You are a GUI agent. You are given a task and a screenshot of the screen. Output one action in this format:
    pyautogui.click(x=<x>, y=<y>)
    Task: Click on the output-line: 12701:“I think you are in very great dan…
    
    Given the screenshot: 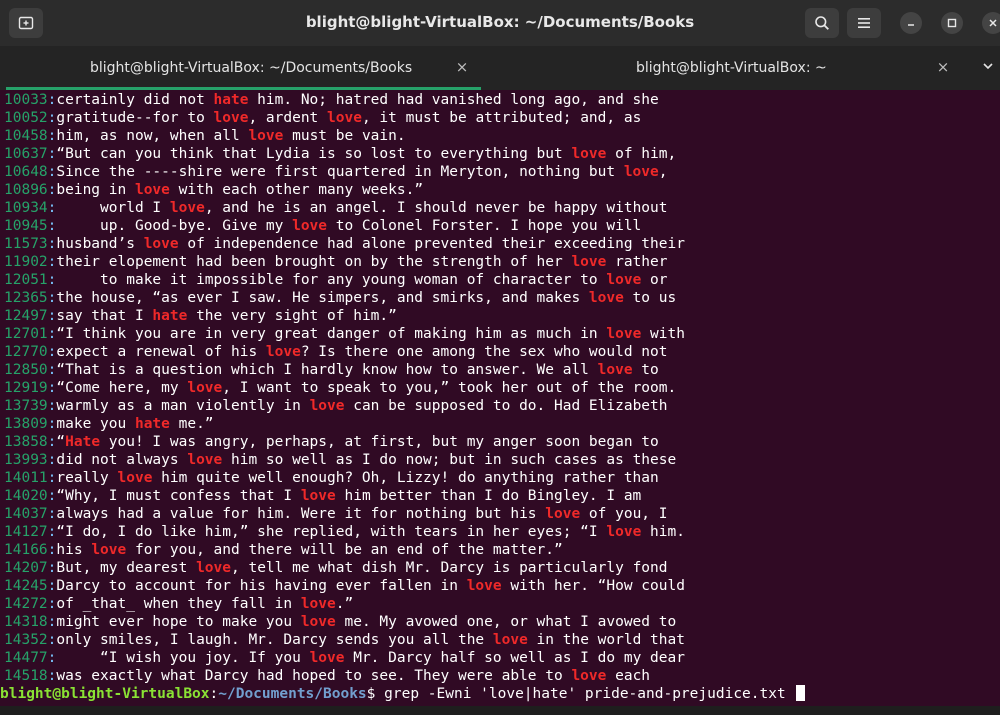 What is the action you would take?
    pyautogui.click(x=502, y=334)
    